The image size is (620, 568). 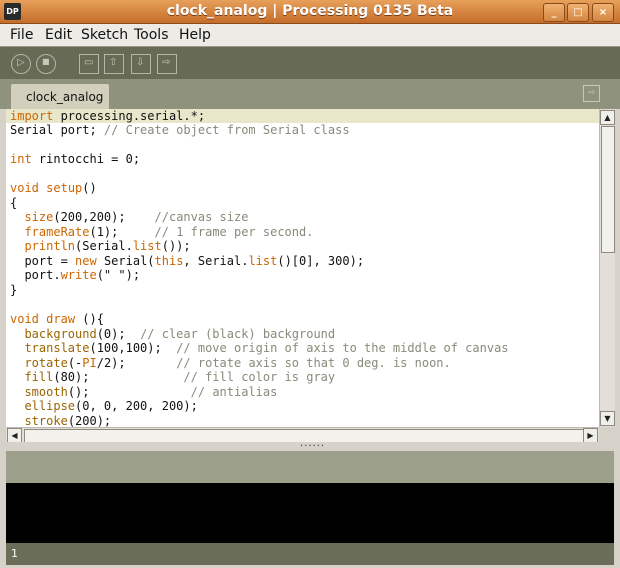 What do you see at coordinates (302, 116) in the screenshot?
I see `code-line-1: import processing.serial.*;` at bounding box center [302, 116].